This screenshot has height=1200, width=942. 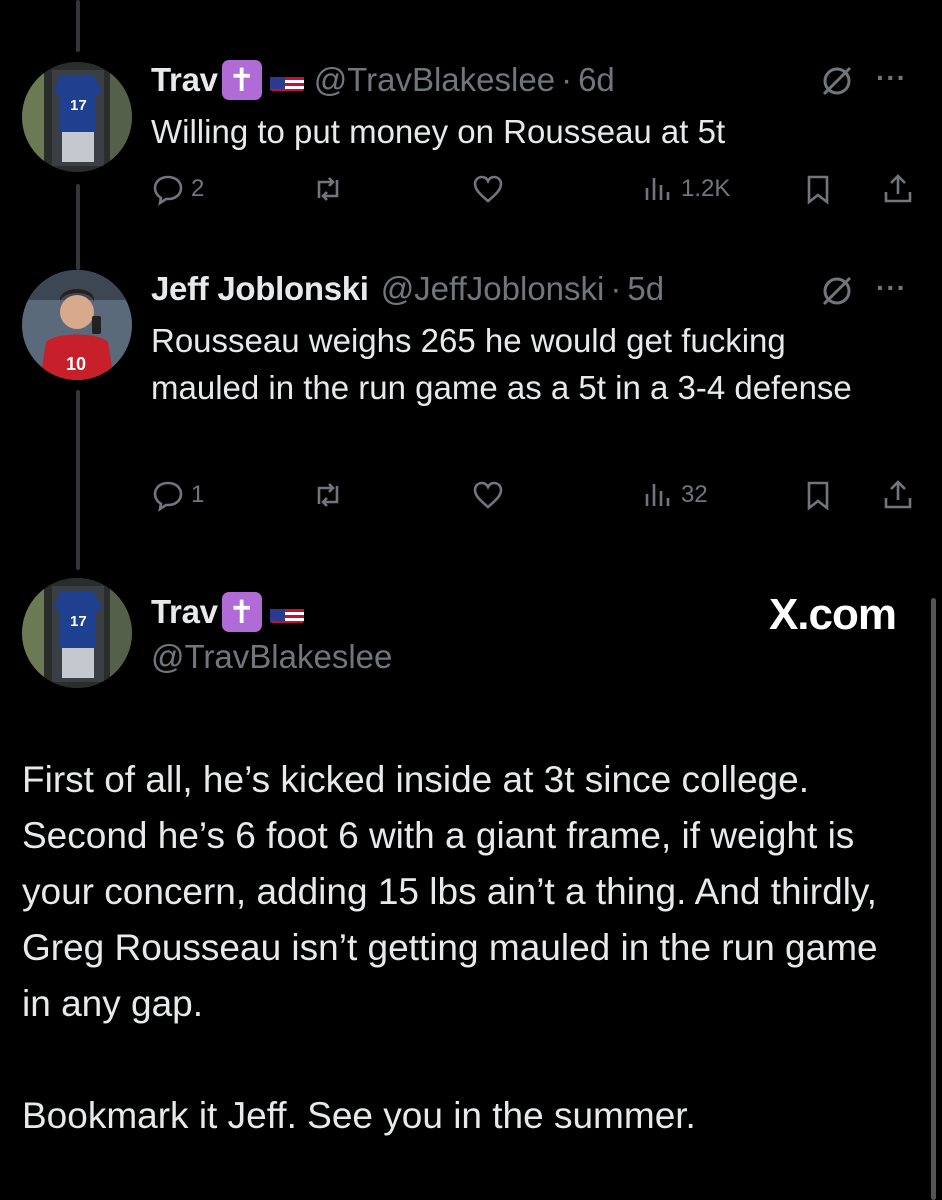 What do you see at coordinates (645, 289) in the screenshot?
I see `timestamp: 5d` at bounding box center [645, 289].